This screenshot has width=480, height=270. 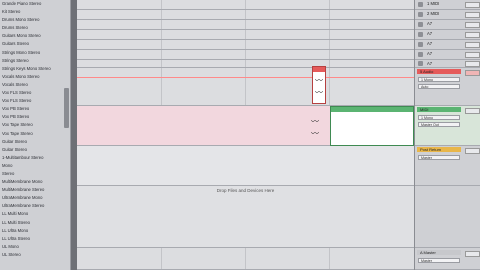 What do you see at coordinates (35, 12) in the screenshot?
I see `browser-item: Kit Stereo` at bounding box center [35, 12].